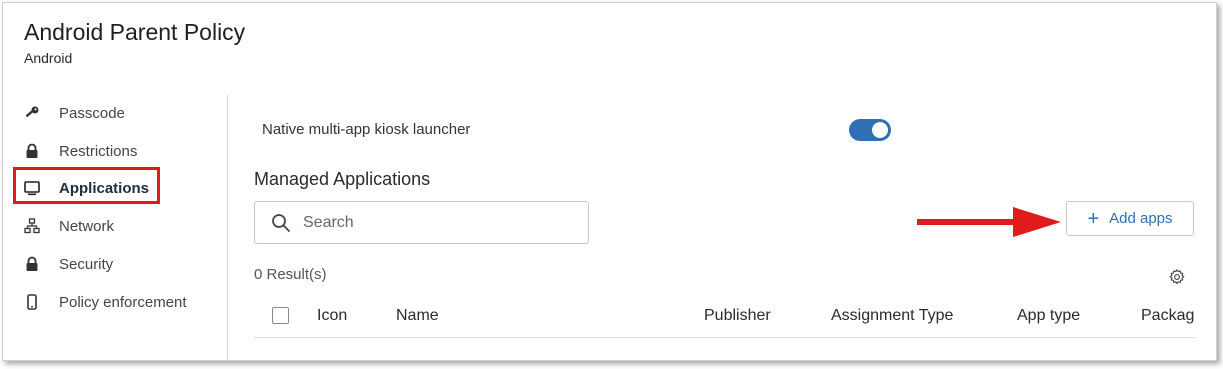  Describe the element at coordinates (417, 316) in the screenshot. I see `column-header-name: Name` at that location.